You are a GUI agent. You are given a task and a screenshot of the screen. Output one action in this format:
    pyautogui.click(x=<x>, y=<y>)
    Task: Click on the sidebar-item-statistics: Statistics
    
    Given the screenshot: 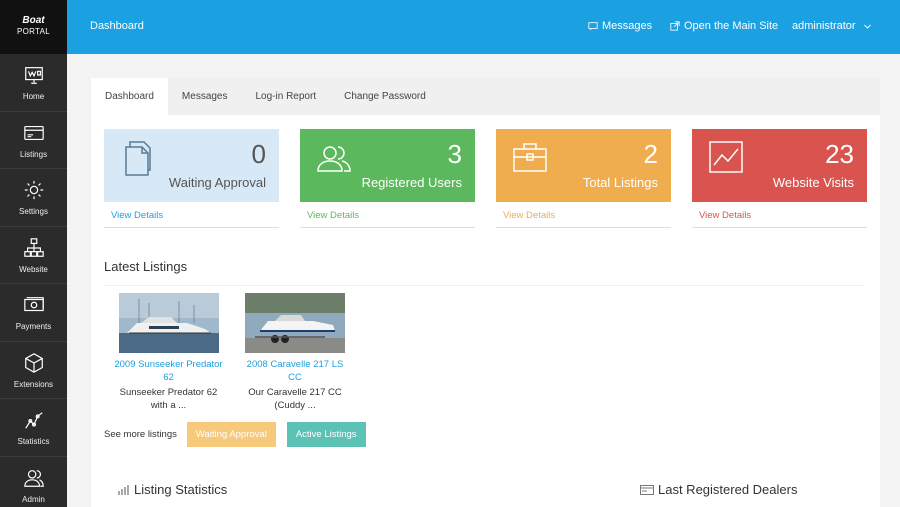 What is the action you would take?
    pyautogui.click(x=33, y=428)
    